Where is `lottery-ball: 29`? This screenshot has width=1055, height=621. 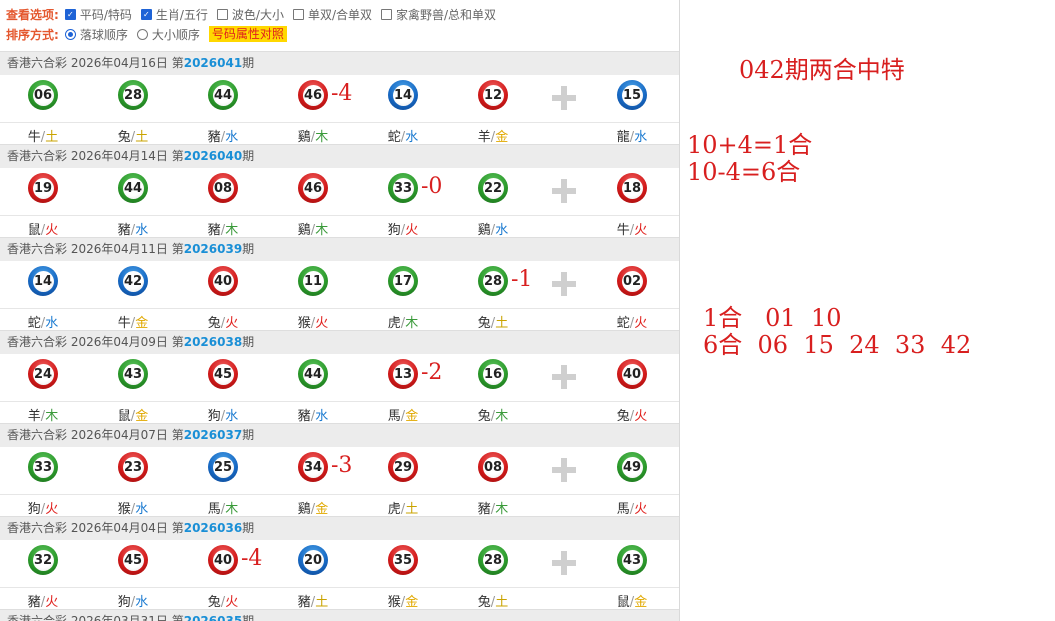
lottery-ball: 29 is located at coordinates (403, 467).